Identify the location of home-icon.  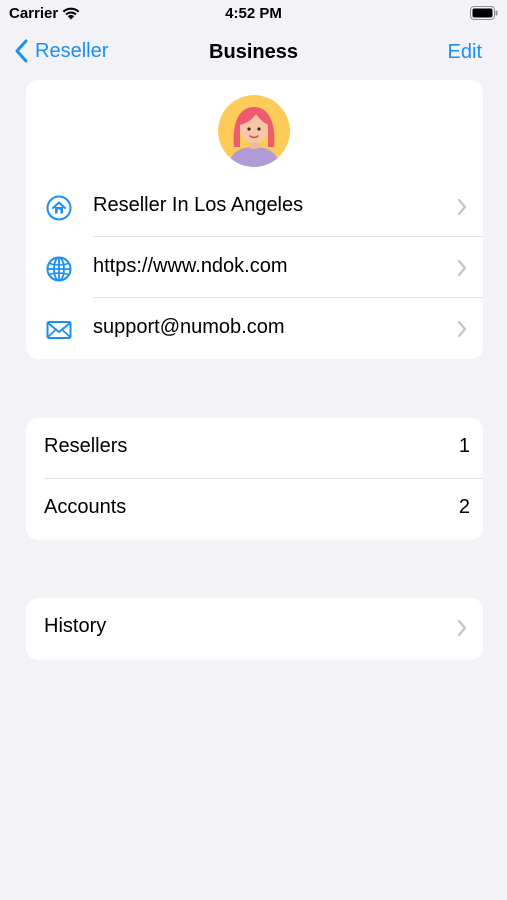
(59, 208).